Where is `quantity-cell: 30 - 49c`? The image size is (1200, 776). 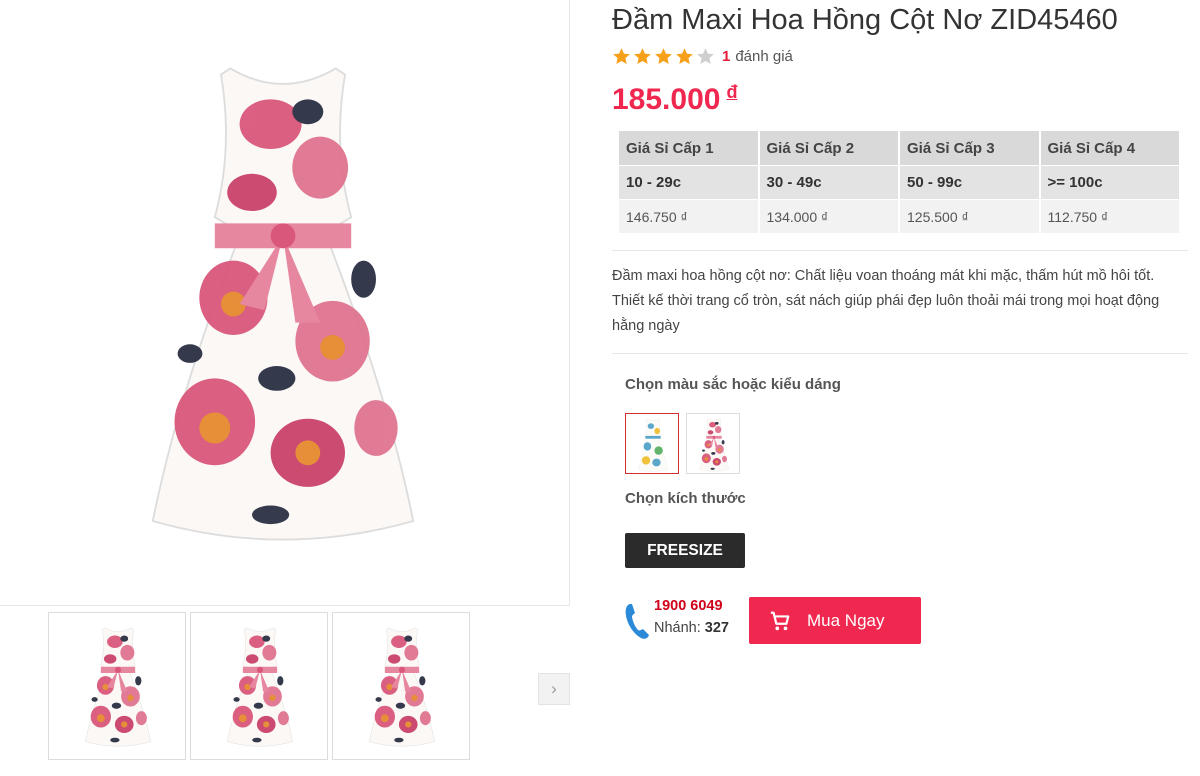
quantity-cell: 30 - 49c is located at coordinates (828, 182).